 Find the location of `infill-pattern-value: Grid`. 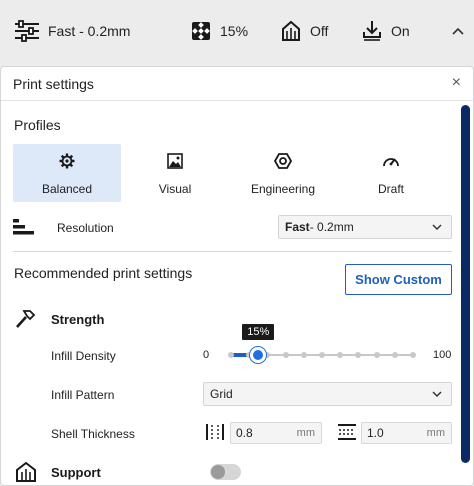

infill-pattern-value: Grid is located at coordinates (221, 394).